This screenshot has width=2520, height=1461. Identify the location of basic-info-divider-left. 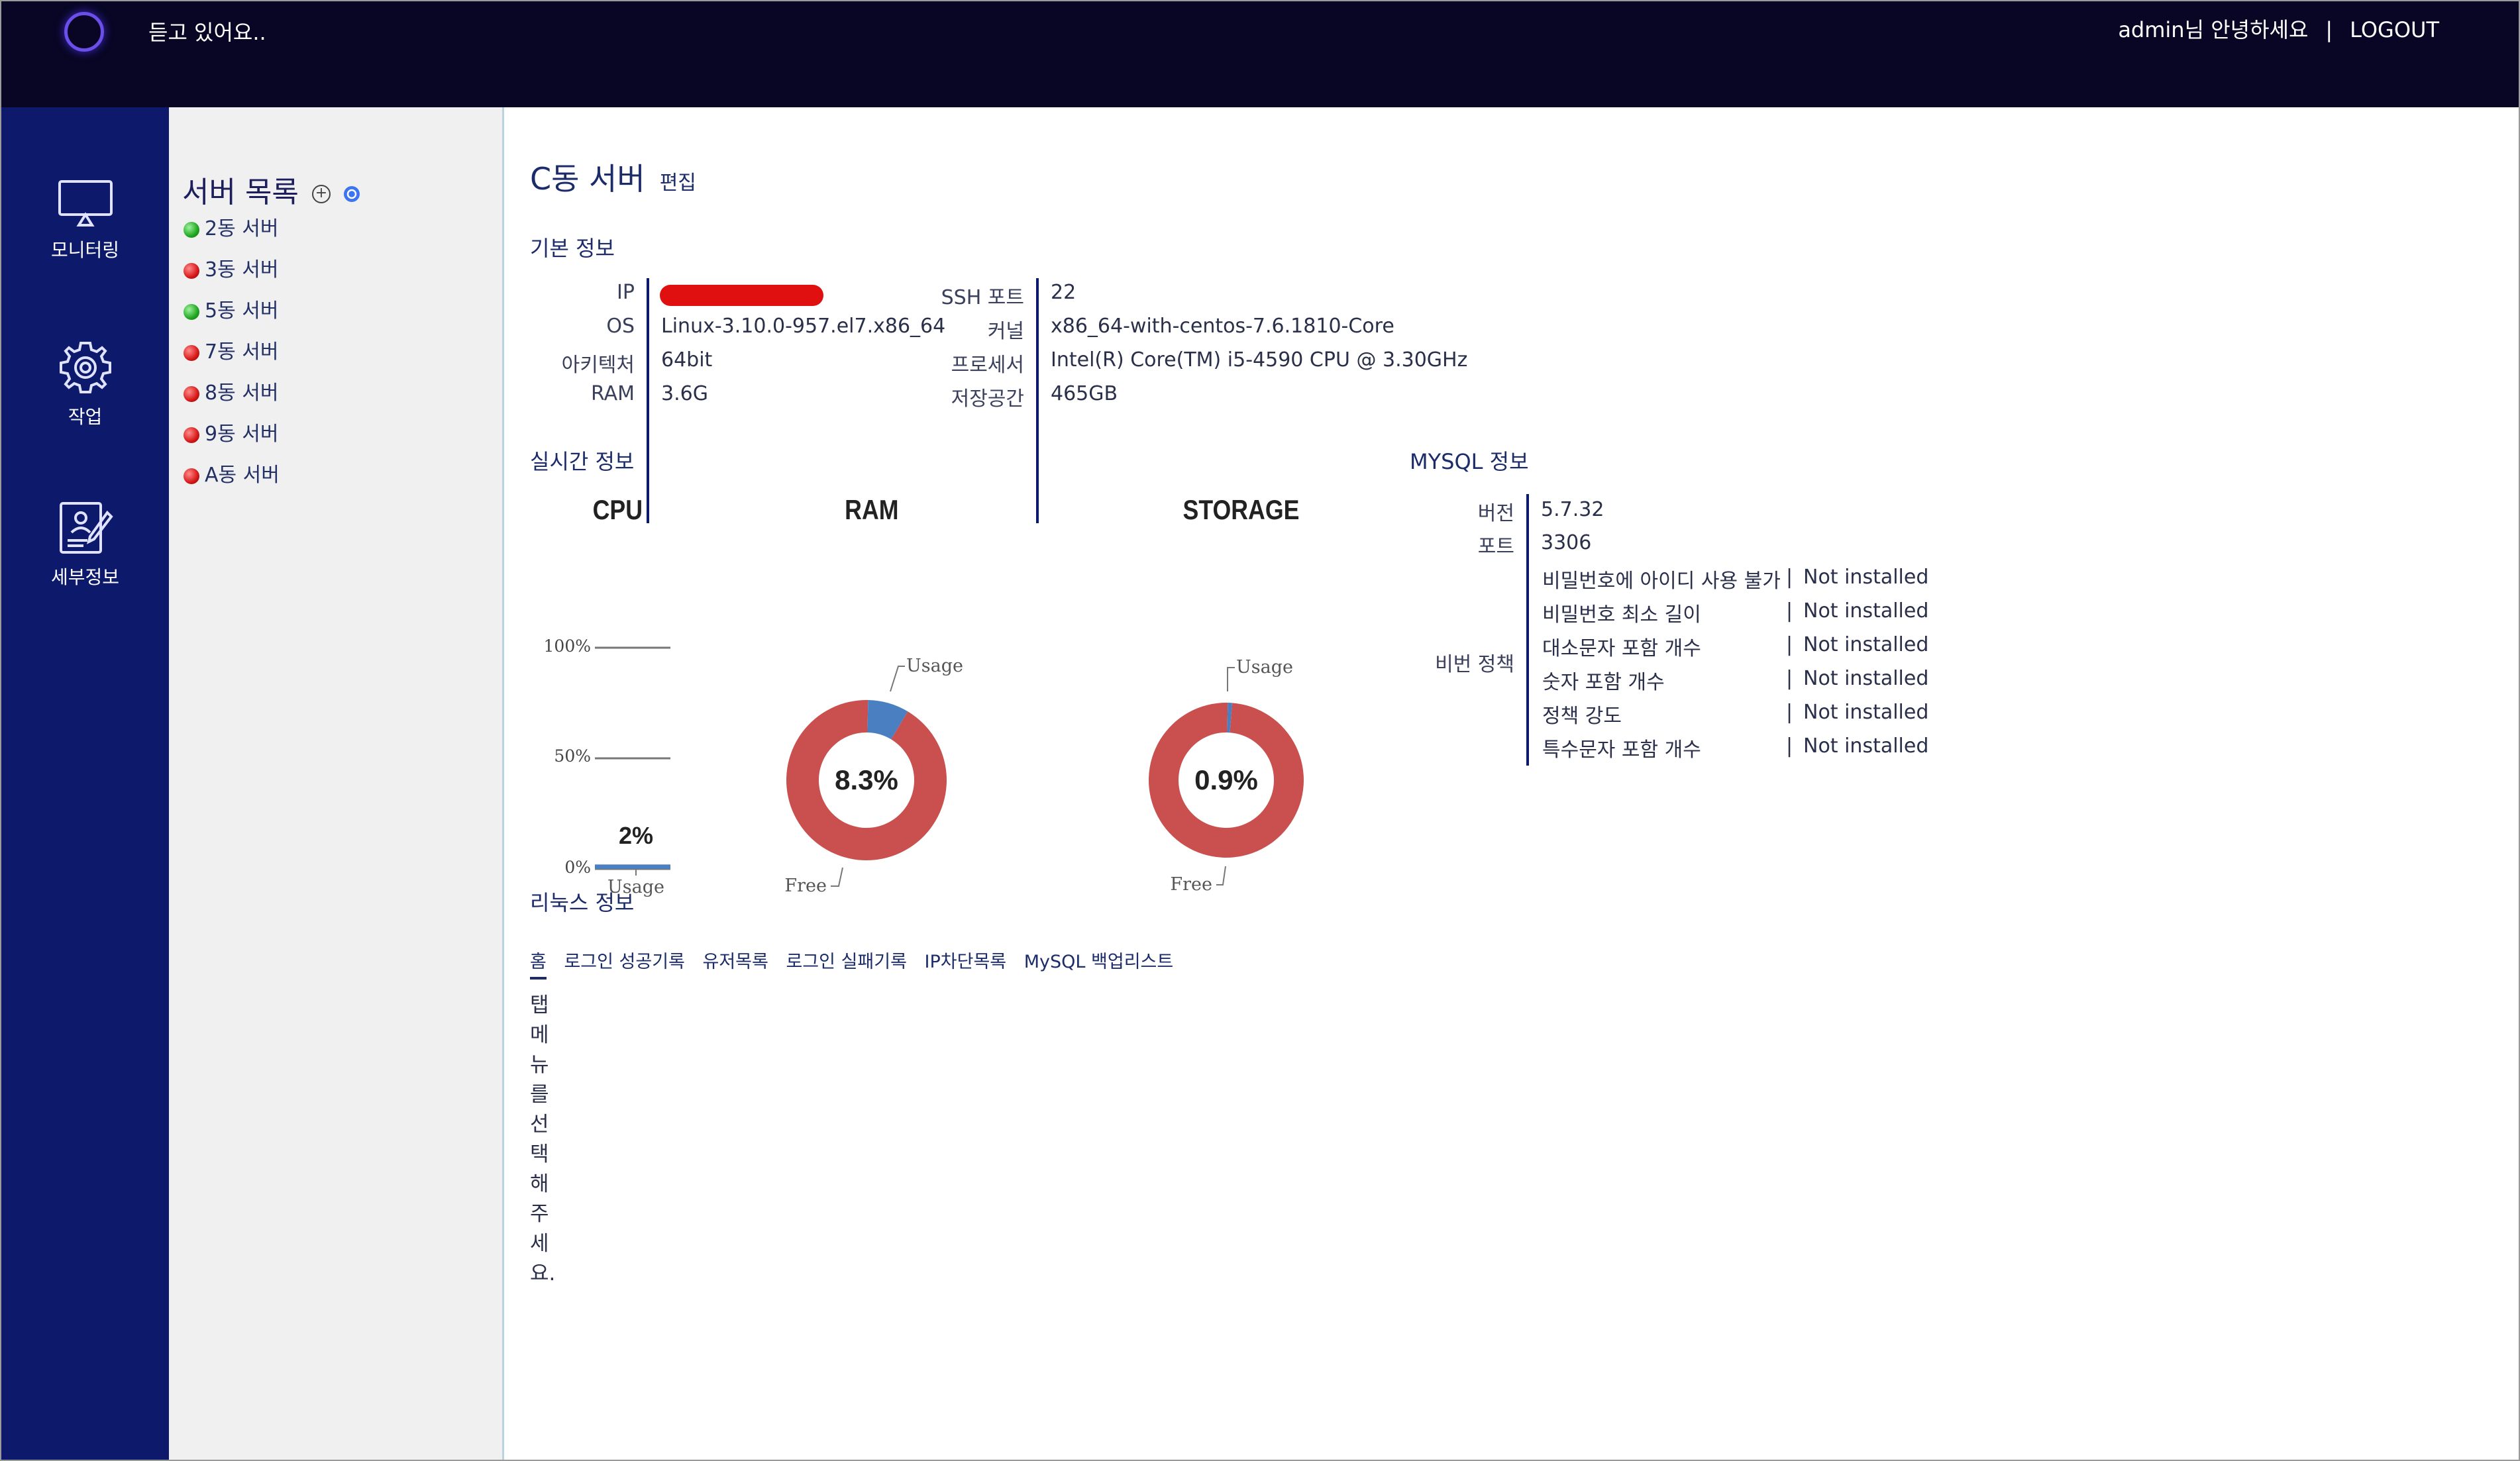
(648, 400).